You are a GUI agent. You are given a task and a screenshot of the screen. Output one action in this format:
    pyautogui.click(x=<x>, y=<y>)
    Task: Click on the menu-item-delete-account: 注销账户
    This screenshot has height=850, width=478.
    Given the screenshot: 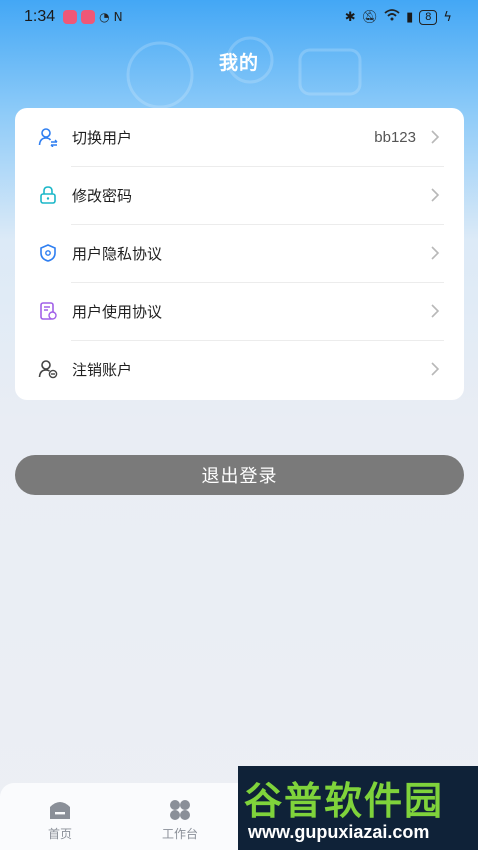 What is the action you would take?
    pyautogui.click(x=239, y=369)
    